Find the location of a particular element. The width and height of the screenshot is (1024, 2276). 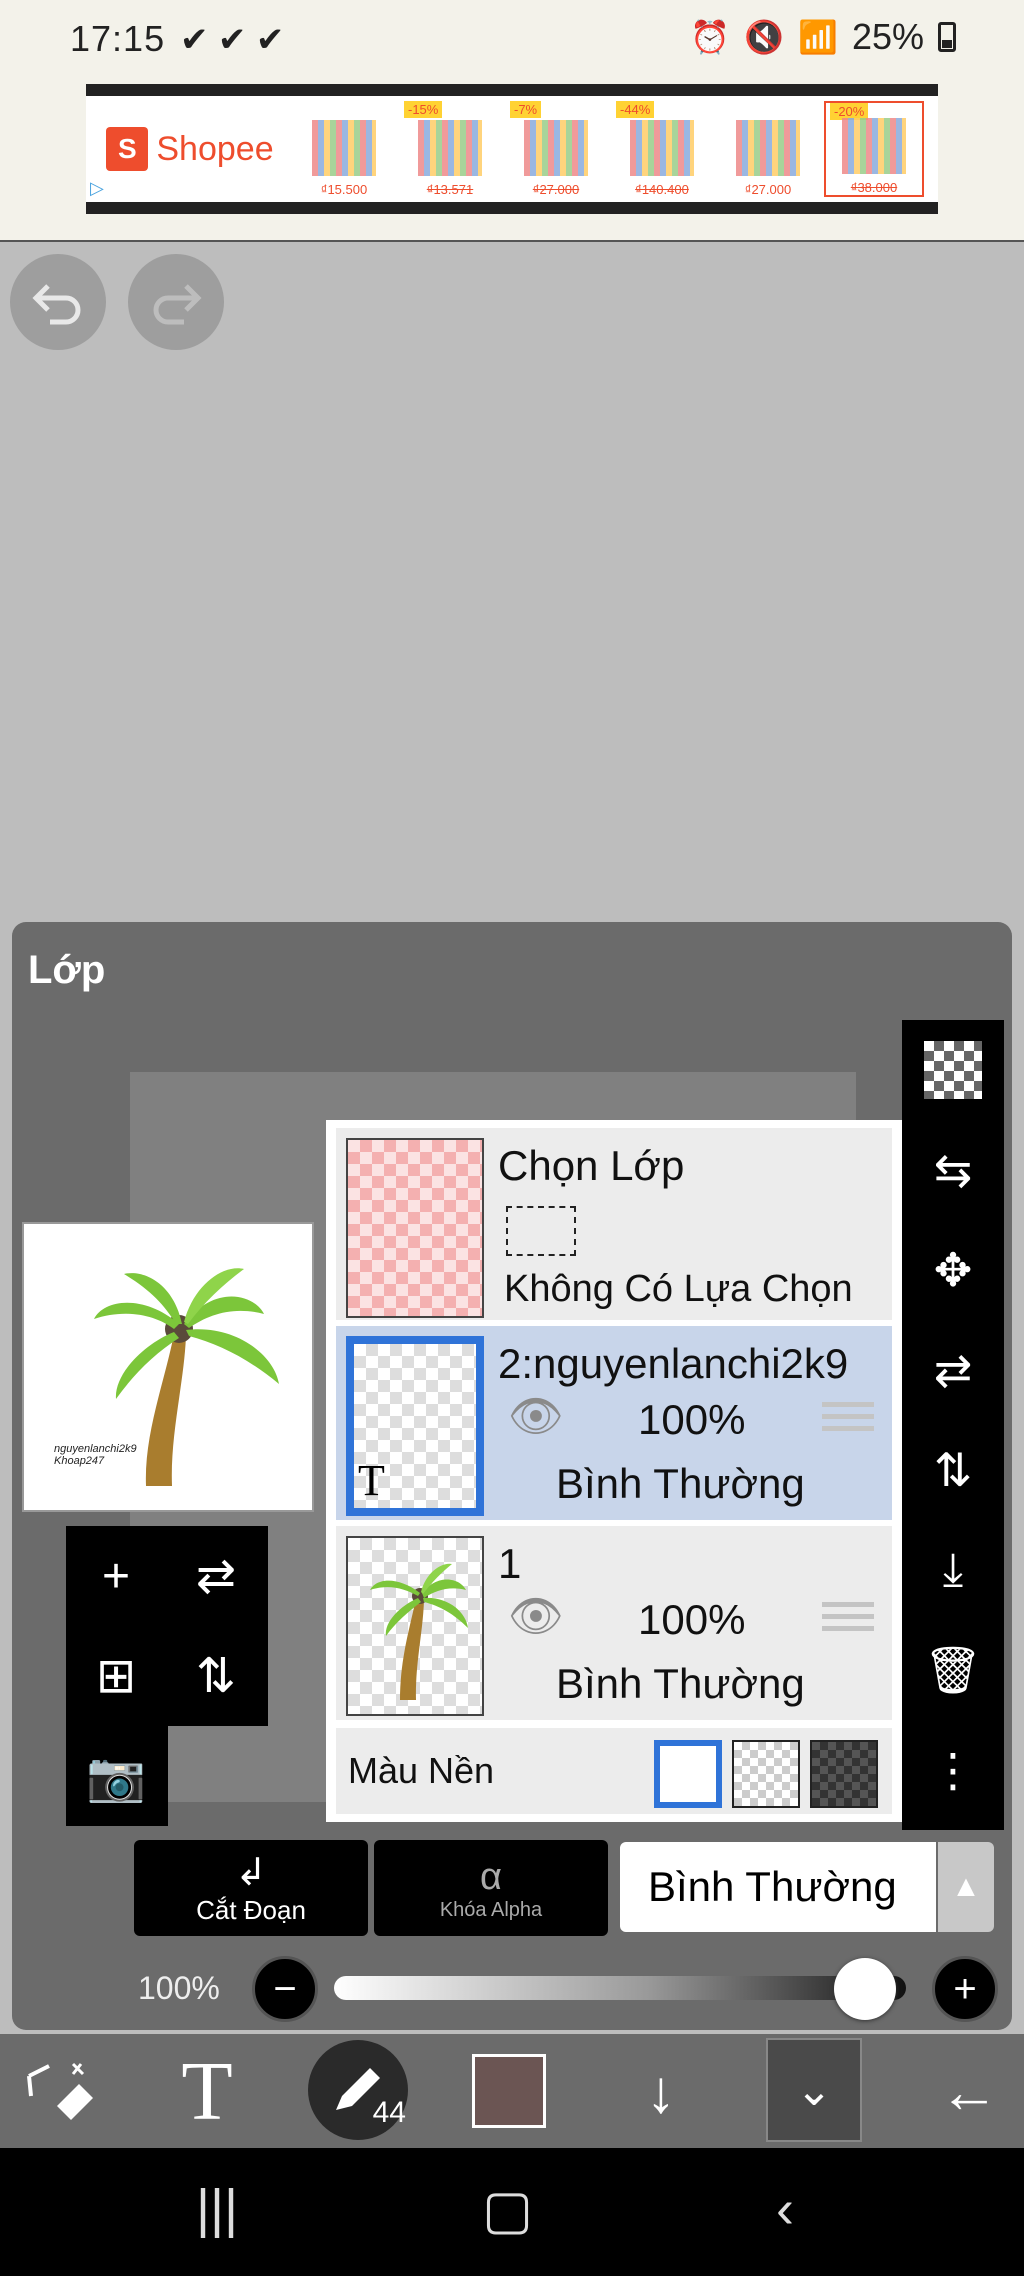

flip-horizontal-icon: ⇄ is located at coordinates (953, 1370).